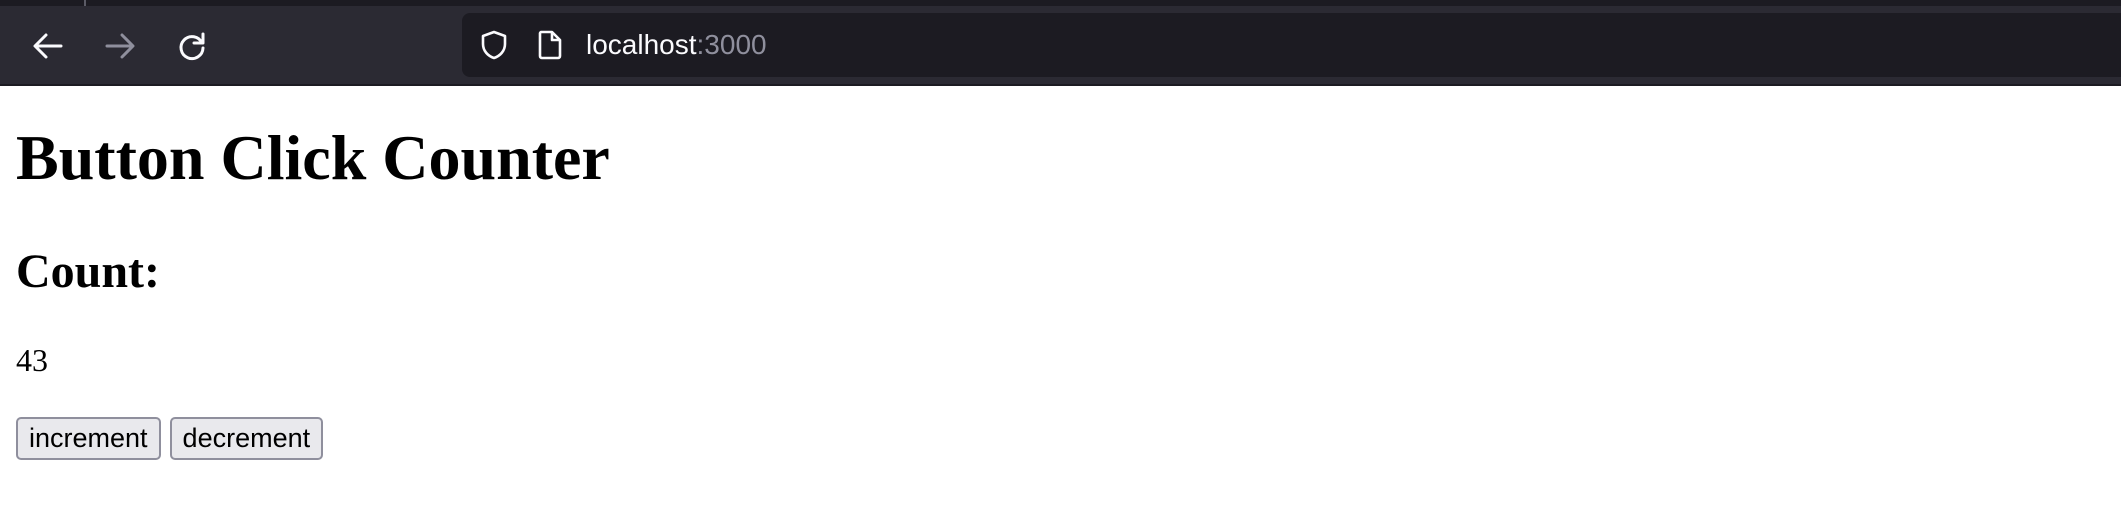 Image resolution: width=2121 pixels, height=522 pixels. I want to click on tab-separator, so click(85, 3).